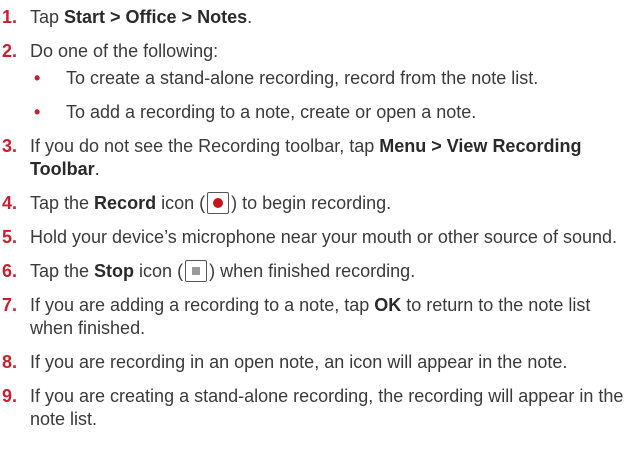 This screenshot has height=472, width=639. What do you see at coordinates (315, 17) in the screenshot?
I see `step-1: 1. Tap Start > Office > Notes.` at bounding box center [315, 17].